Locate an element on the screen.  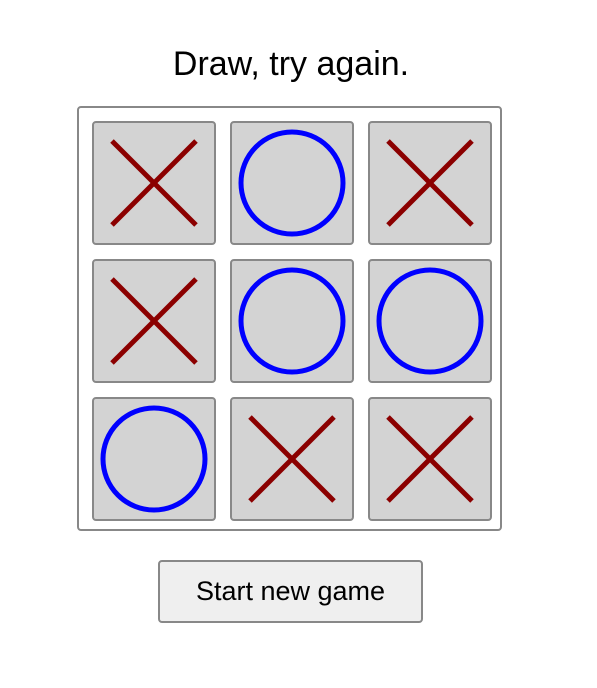
board-cell-r2-c3 is located at coordinates (430, 321).